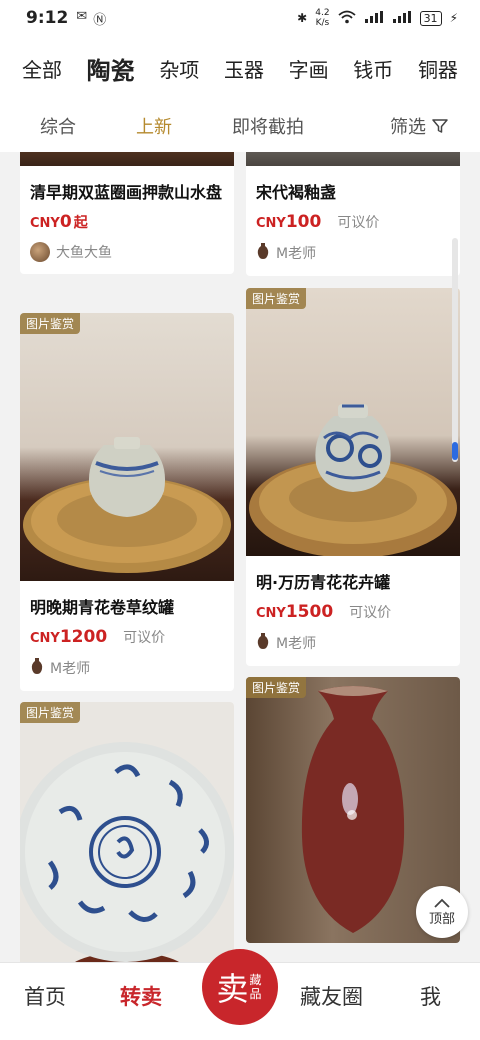 This screenshot has height=1040, width=480. I want to click on status-time: 9:12, so click(47, 18).